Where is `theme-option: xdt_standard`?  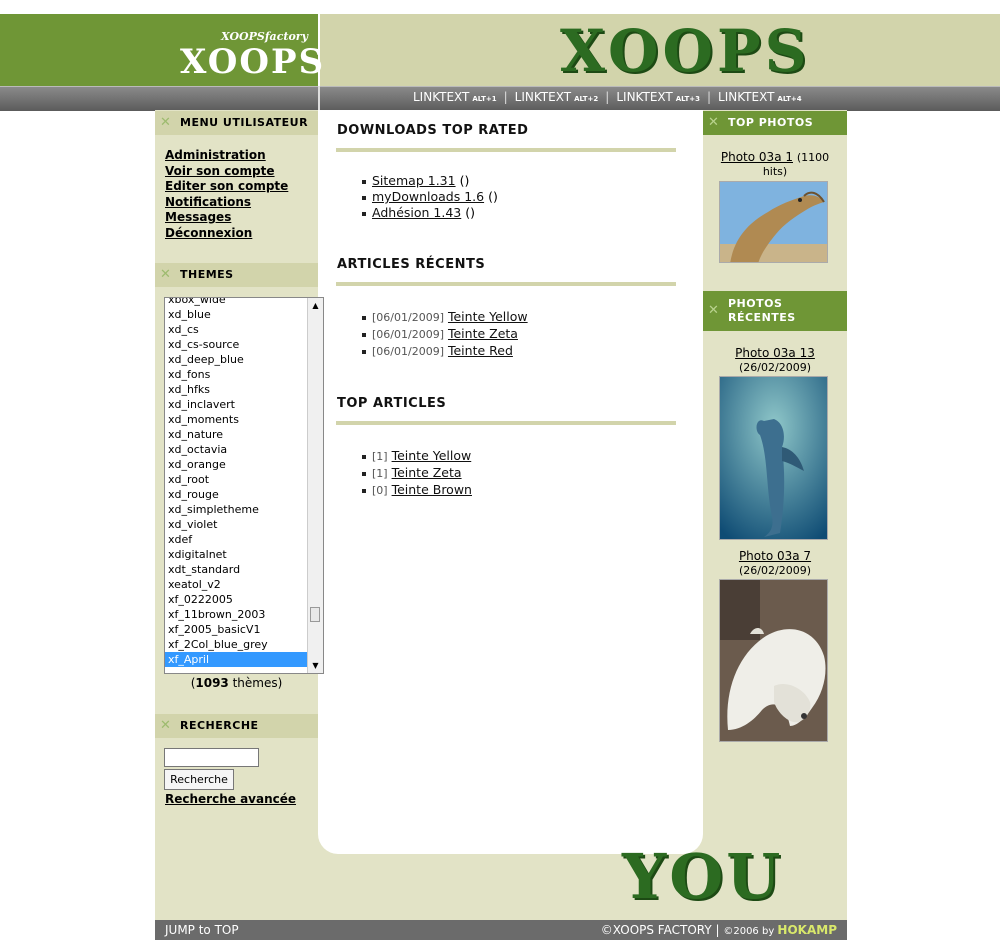
theme-option: xdt_standard is located at coordinates (236, 569).